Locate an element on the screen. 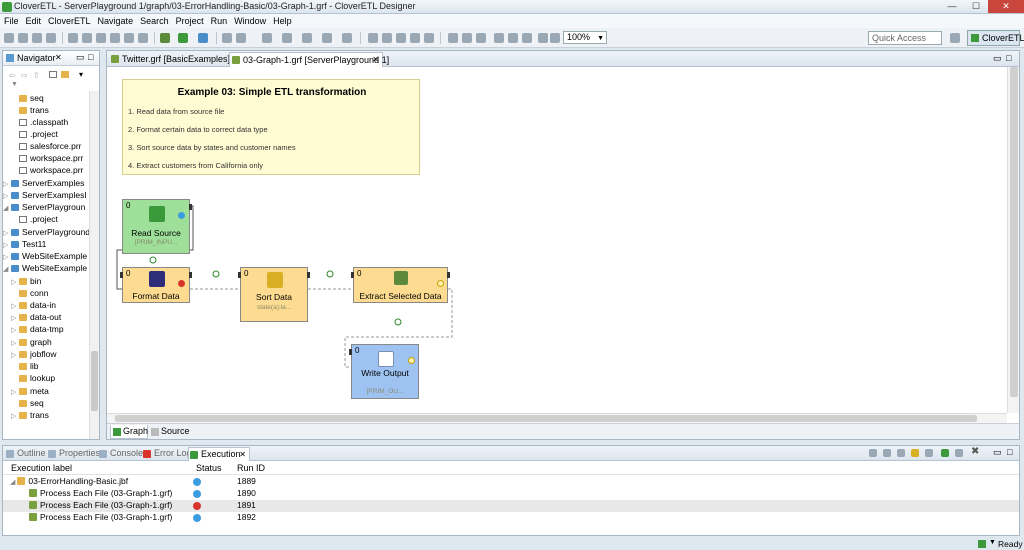 The image size is (1024, 550). align-top-icon is located at coordinates (499, 38).